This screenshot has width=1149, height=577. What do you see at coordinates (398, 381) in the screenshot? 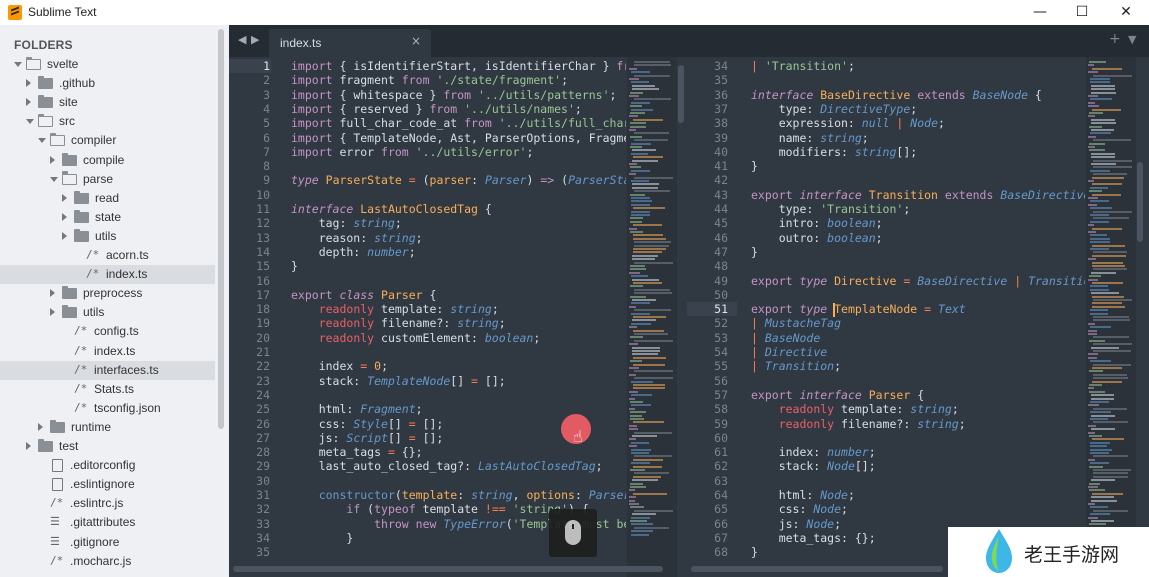
I see `code-line: stack: TemplateNode[] = [];` at bounding box center [398, 381].